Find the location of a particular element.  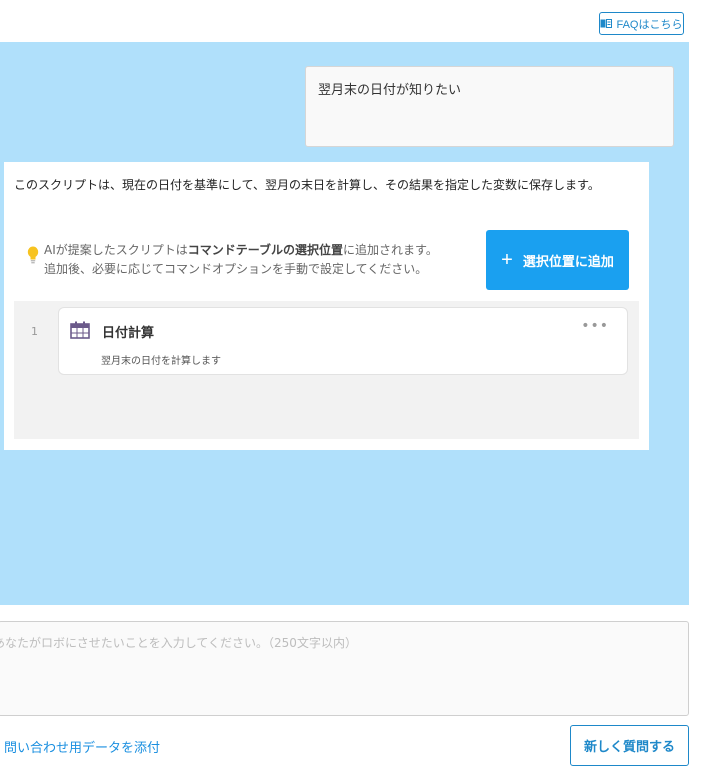

question-input: あなたがロボにさせたいことを入力してください。（250文字以内） is located at coordinates (344, 668).